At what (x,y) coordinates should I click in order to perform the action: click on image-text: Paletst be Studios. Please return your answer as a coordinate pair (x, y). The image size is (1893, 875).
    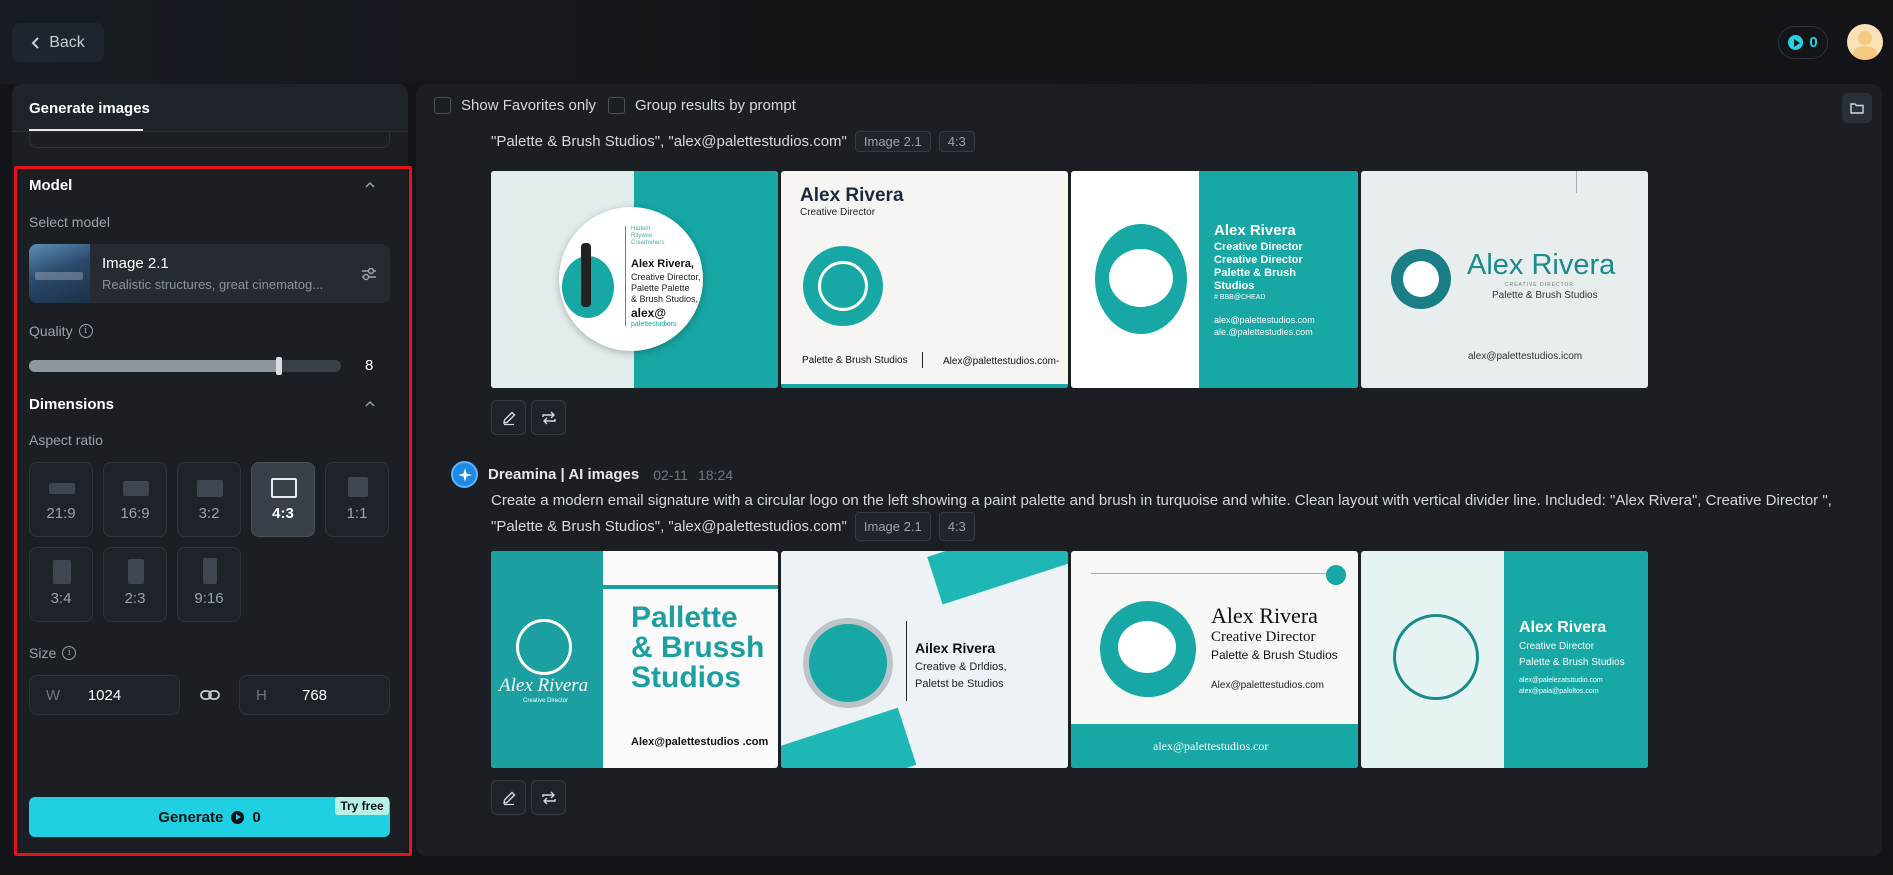
    Looking at the image, I should click on (959, 684).